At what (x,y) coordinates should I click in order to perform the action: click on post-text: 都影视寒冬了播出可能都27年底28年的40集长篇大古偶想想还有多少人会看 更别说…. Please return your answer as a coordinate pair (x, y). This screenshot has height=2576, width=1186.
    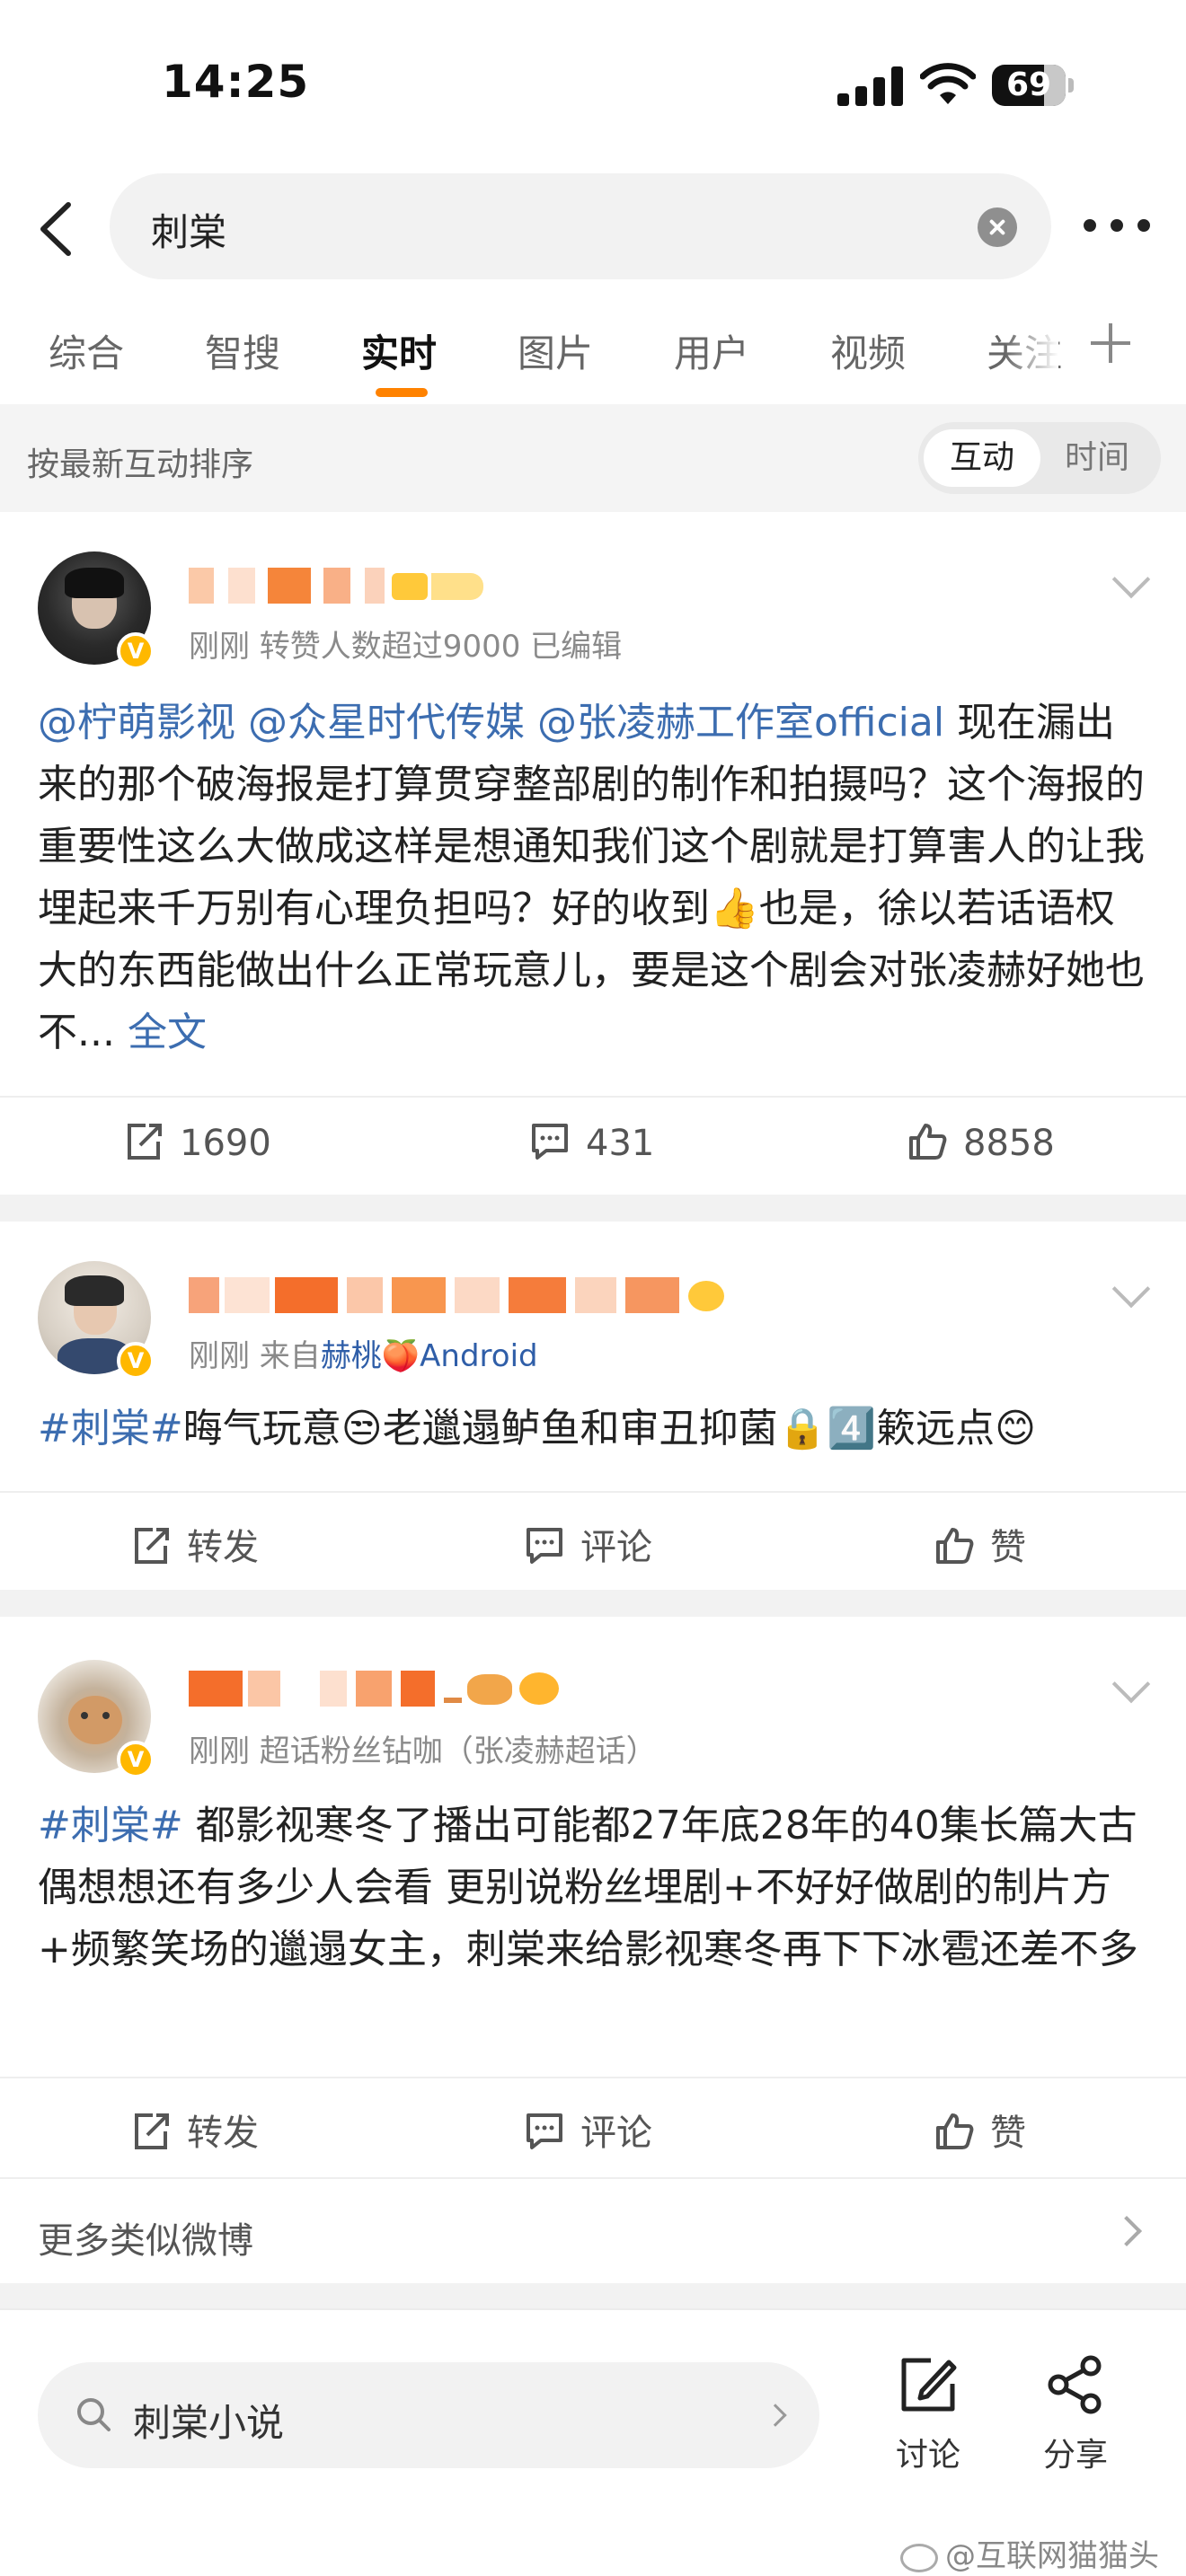
    Looking at the image, I should click on (588, 1888).